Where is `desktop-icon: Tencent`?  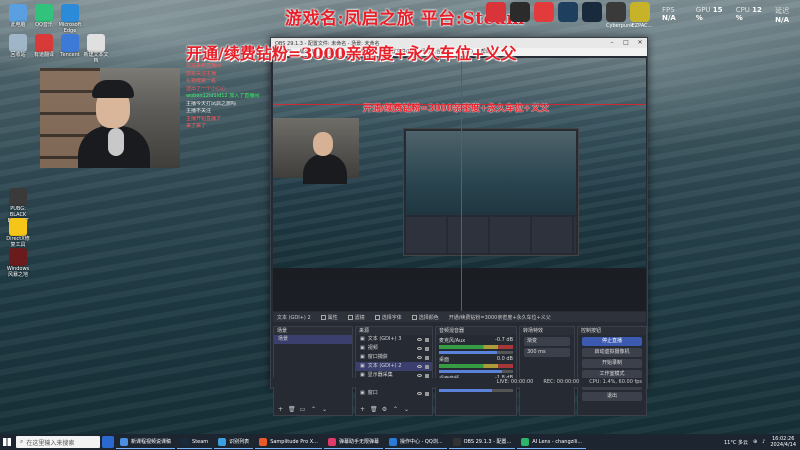
desktop-icon: Tencent is located at coordinates (70, 46).